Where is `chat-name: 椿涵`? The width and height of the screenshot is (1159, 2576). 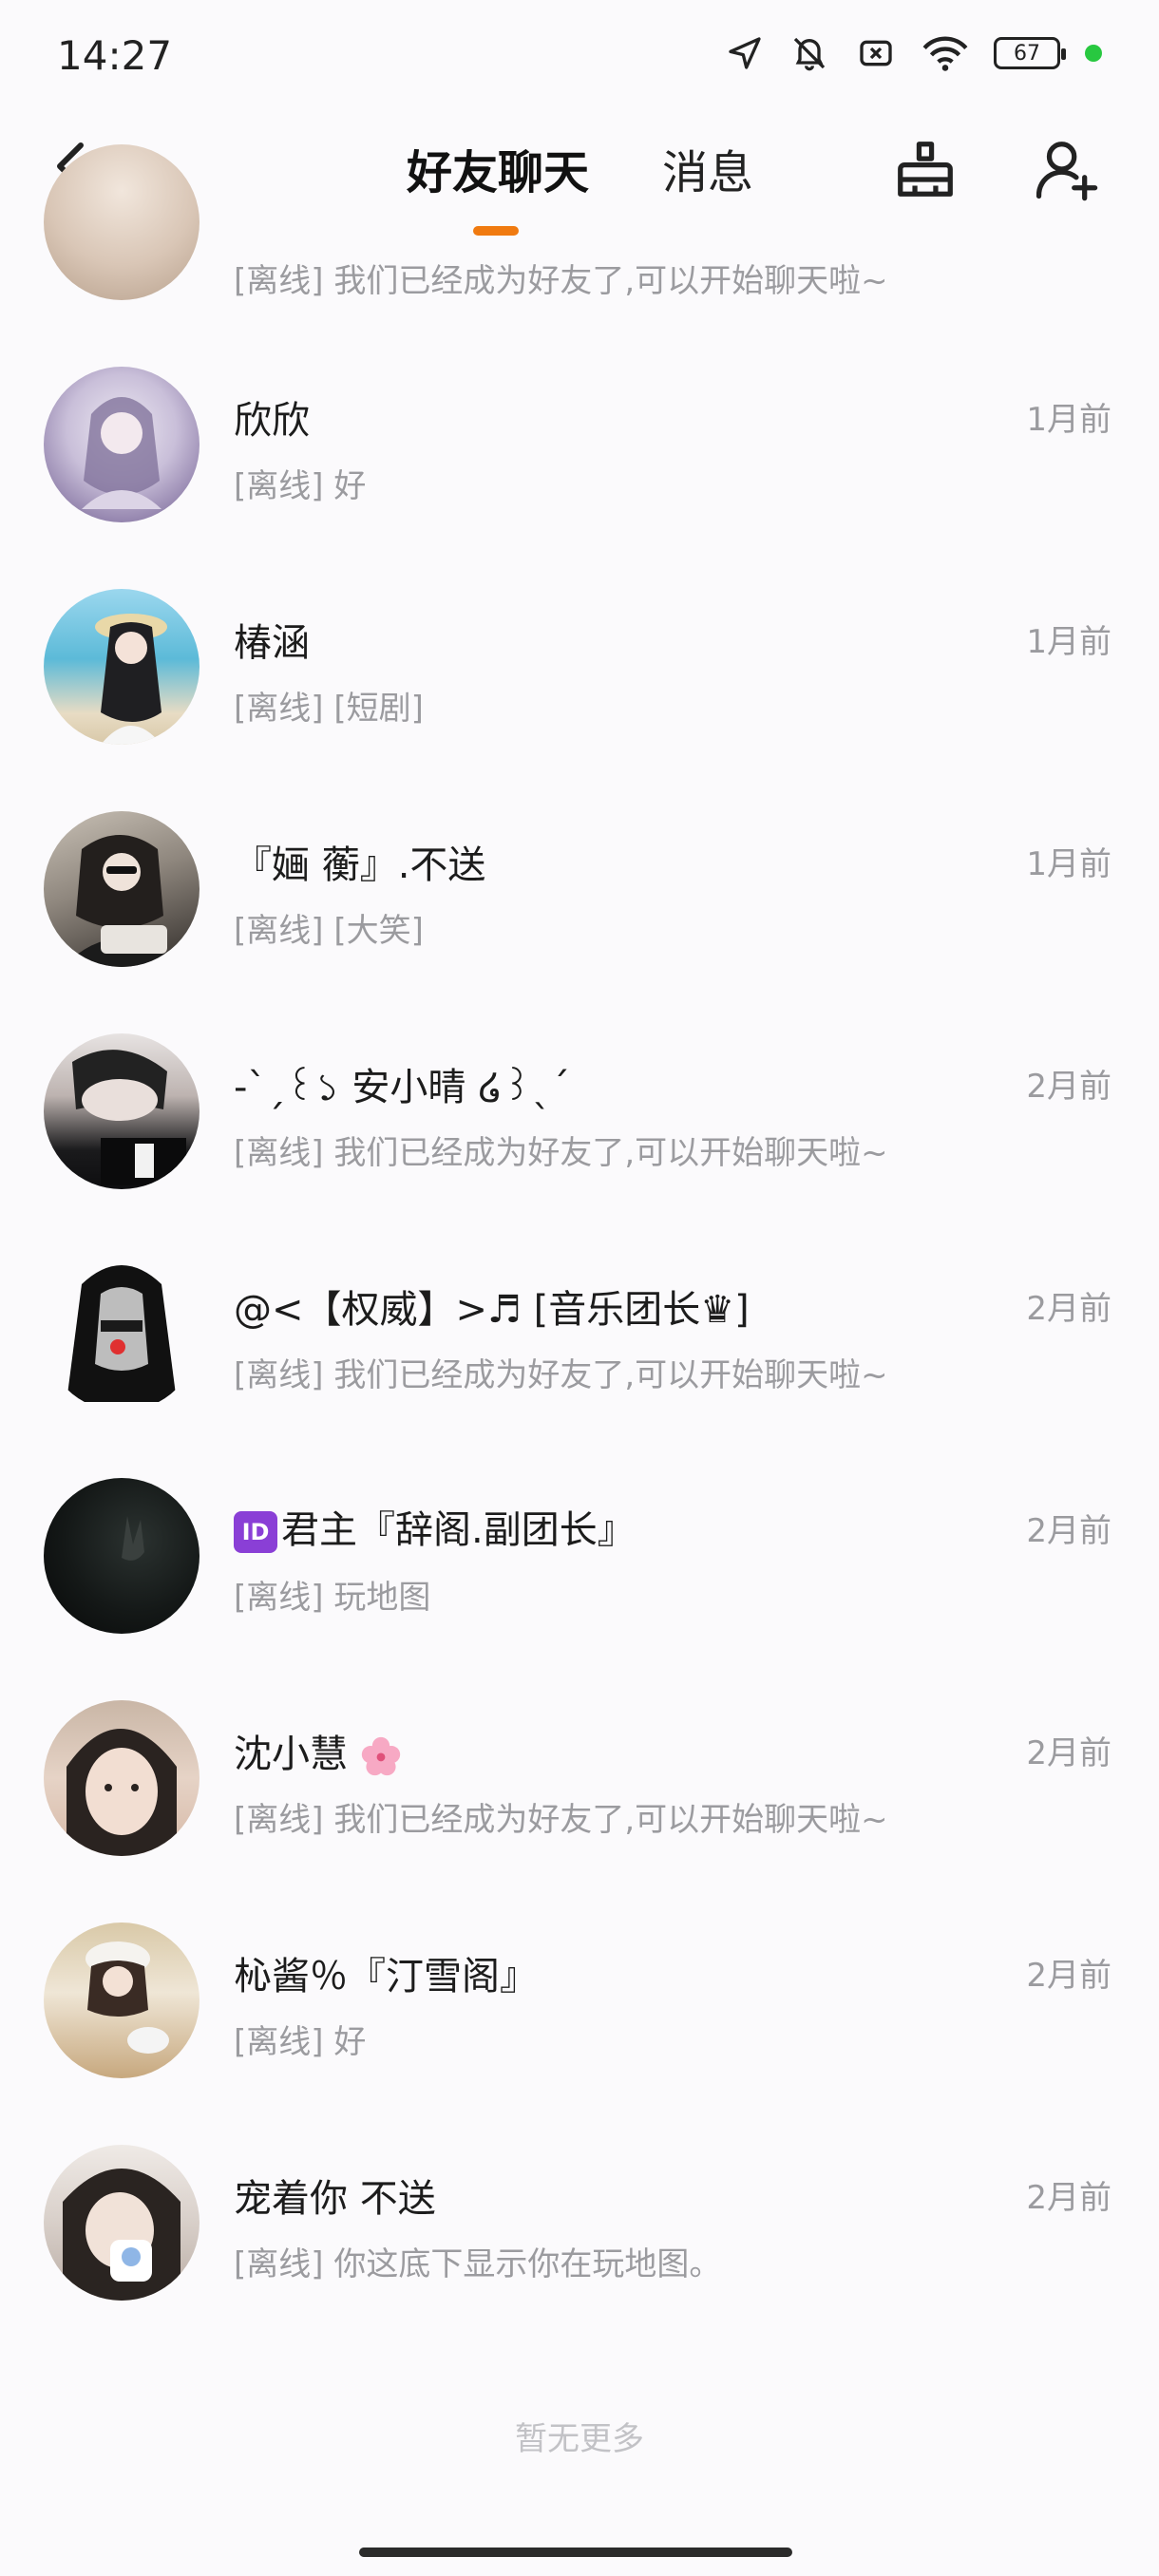
chat-name: 椿涵 is located at coordinates (272, 643).